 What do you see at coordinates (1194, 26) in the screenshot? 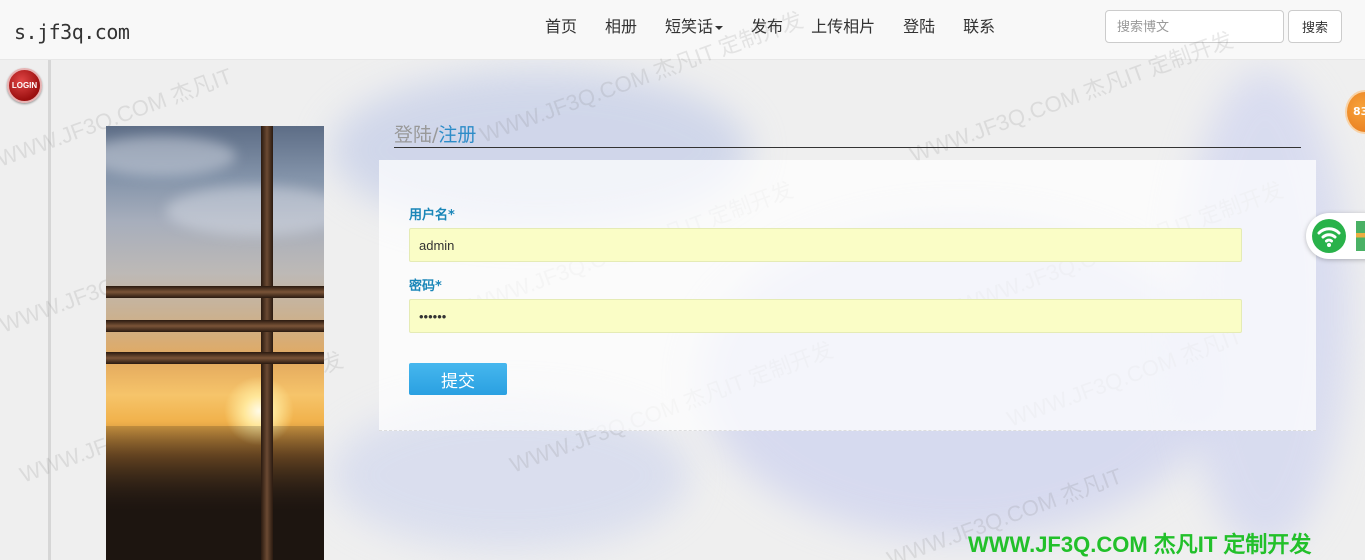
I see `search-input` at bounding box center [1194, 26].